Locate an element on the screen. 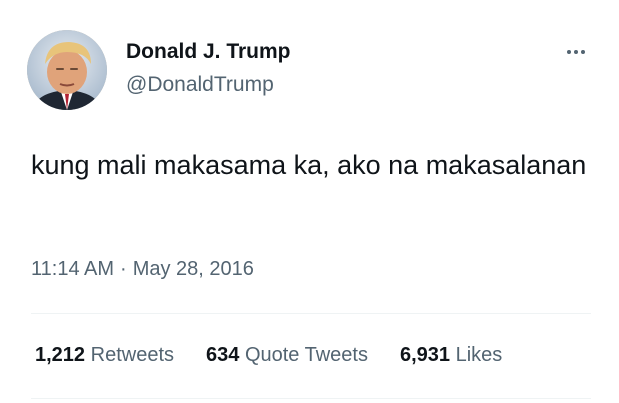  likes-label: Likes is located at coordinates (479, 355).